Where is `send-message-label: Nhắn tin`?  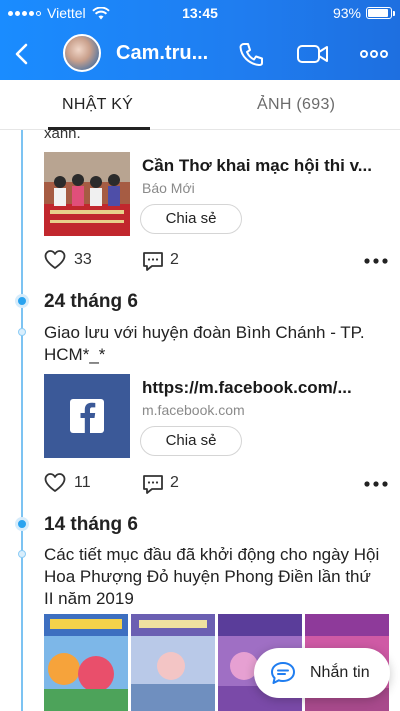
send-message-label: Nhắn tin is located at coordinates (340, 672).